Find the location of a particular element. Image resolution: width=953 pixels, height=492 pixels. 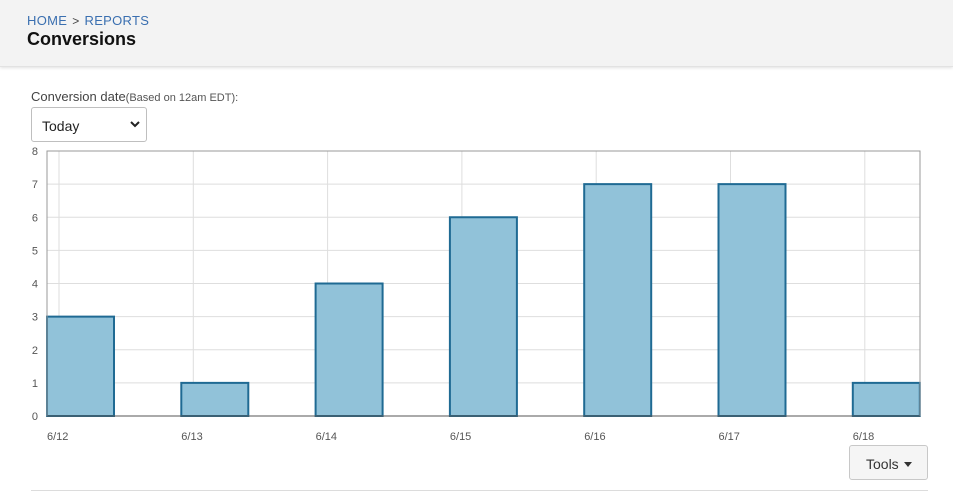

conversion-date-select: Today is located at coordinates (89, 124).